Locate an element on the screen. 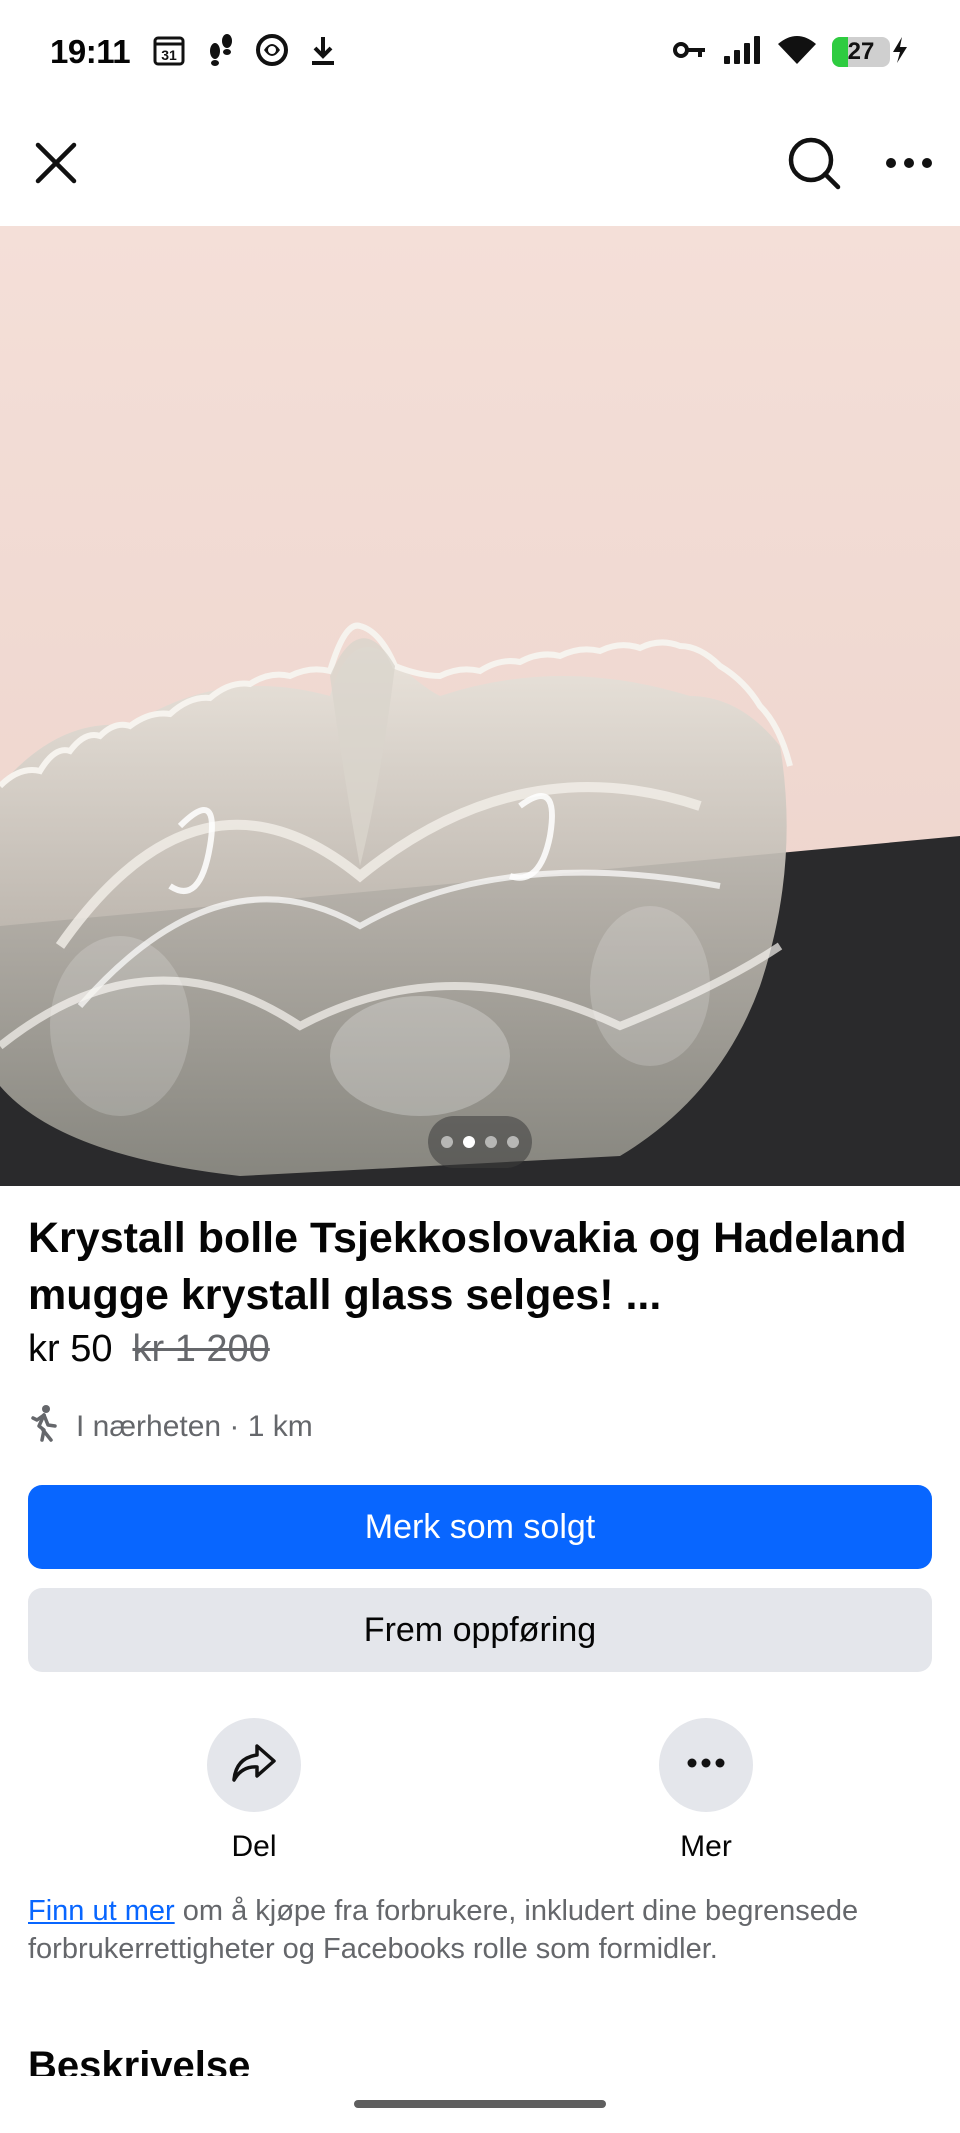 The image size is (960, 2133). battery-percent: 27 is located at coordinates (861, 51).